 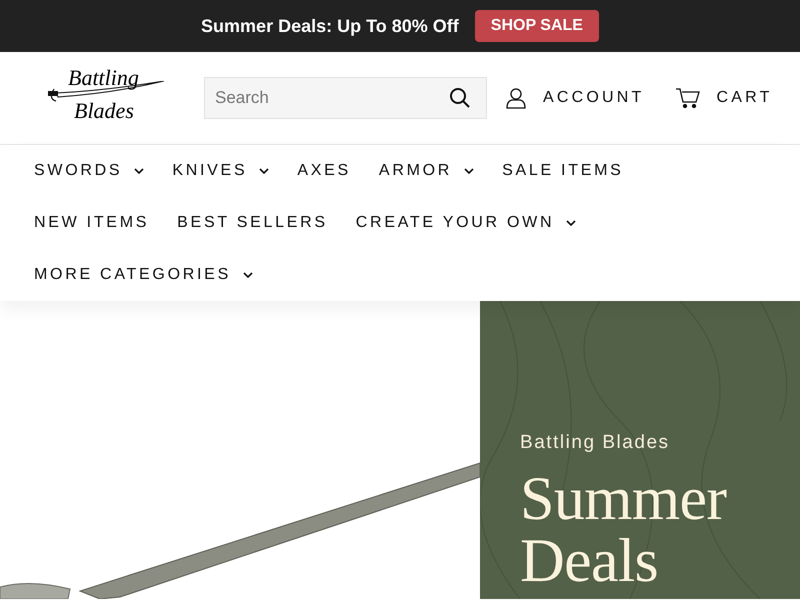 I want to click on nav-link: ARMOR, so click(x=426, y=171).